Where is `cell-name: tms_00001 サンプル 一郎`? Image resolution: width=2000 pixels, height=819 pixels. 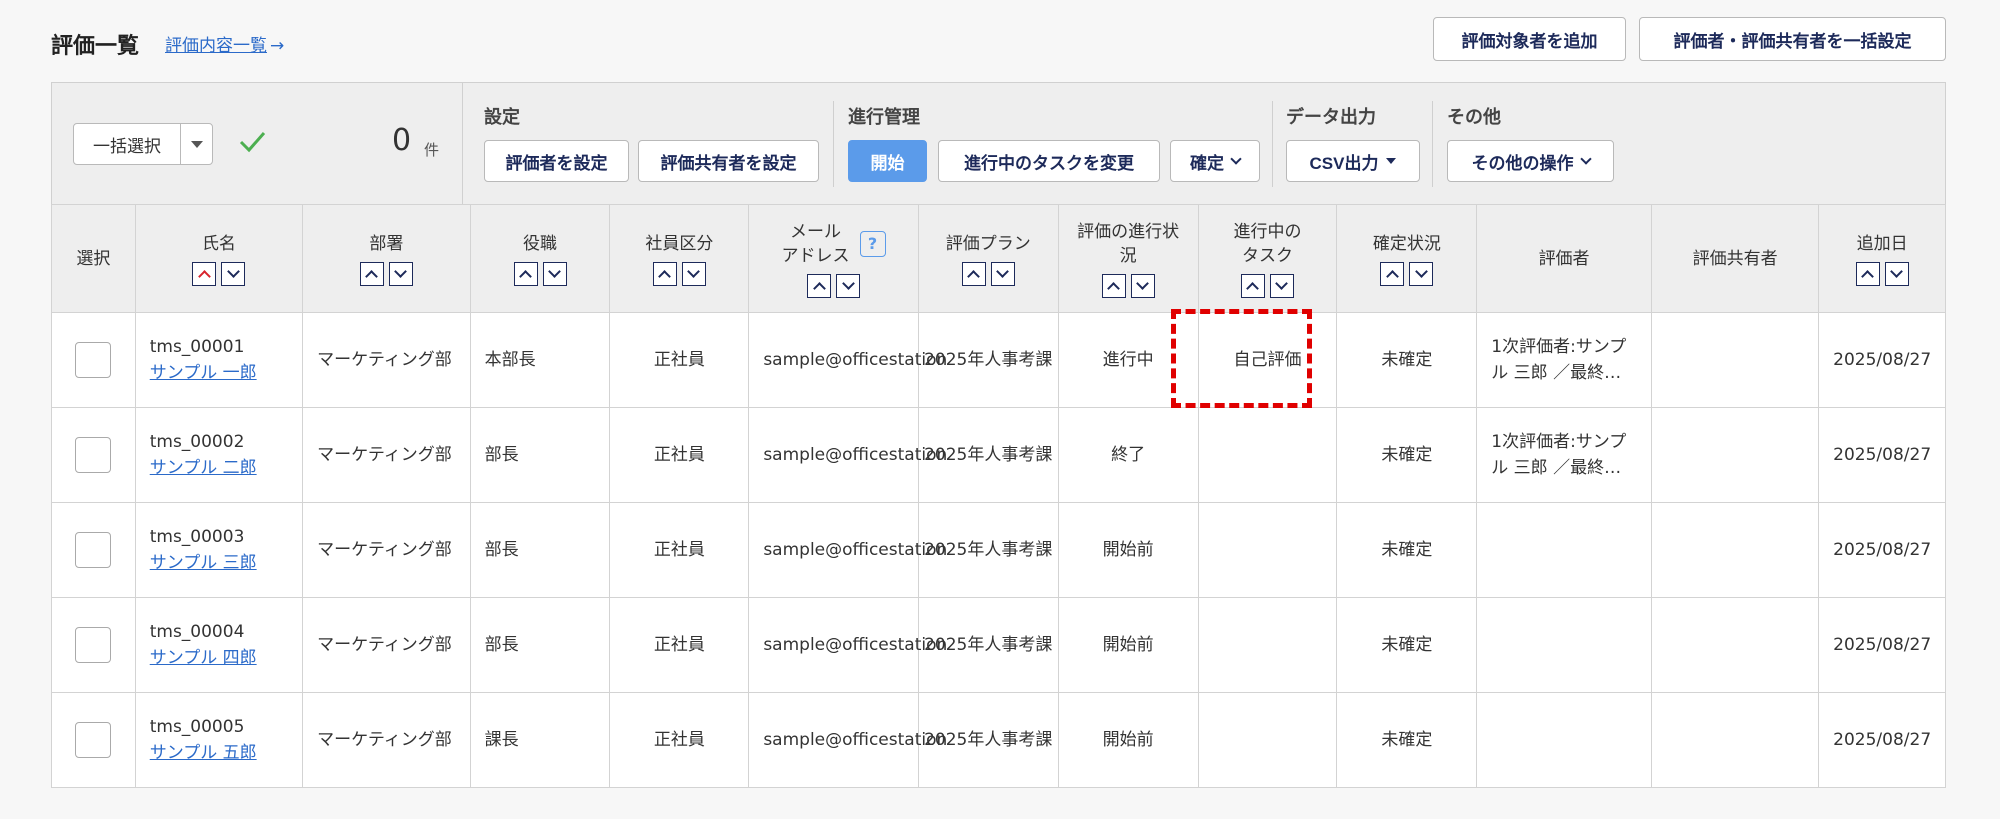
cell-name: tms_00001 サンプル 一郎 is located at coordinates (219, 360).